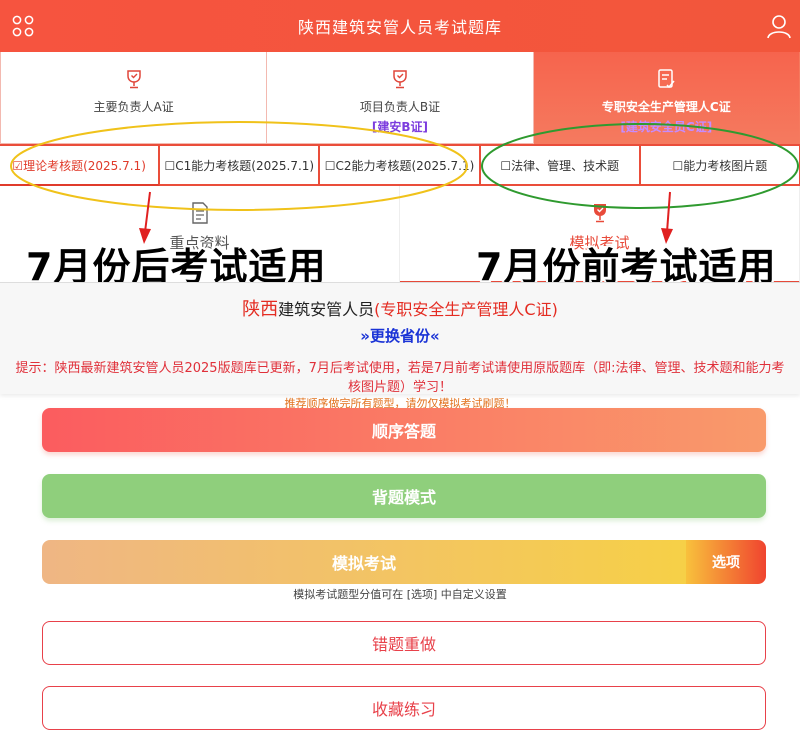  Describe the element at coordinates (400, 107) in the screenshot. I see `cert-label: 项目负责人B证` at that location.